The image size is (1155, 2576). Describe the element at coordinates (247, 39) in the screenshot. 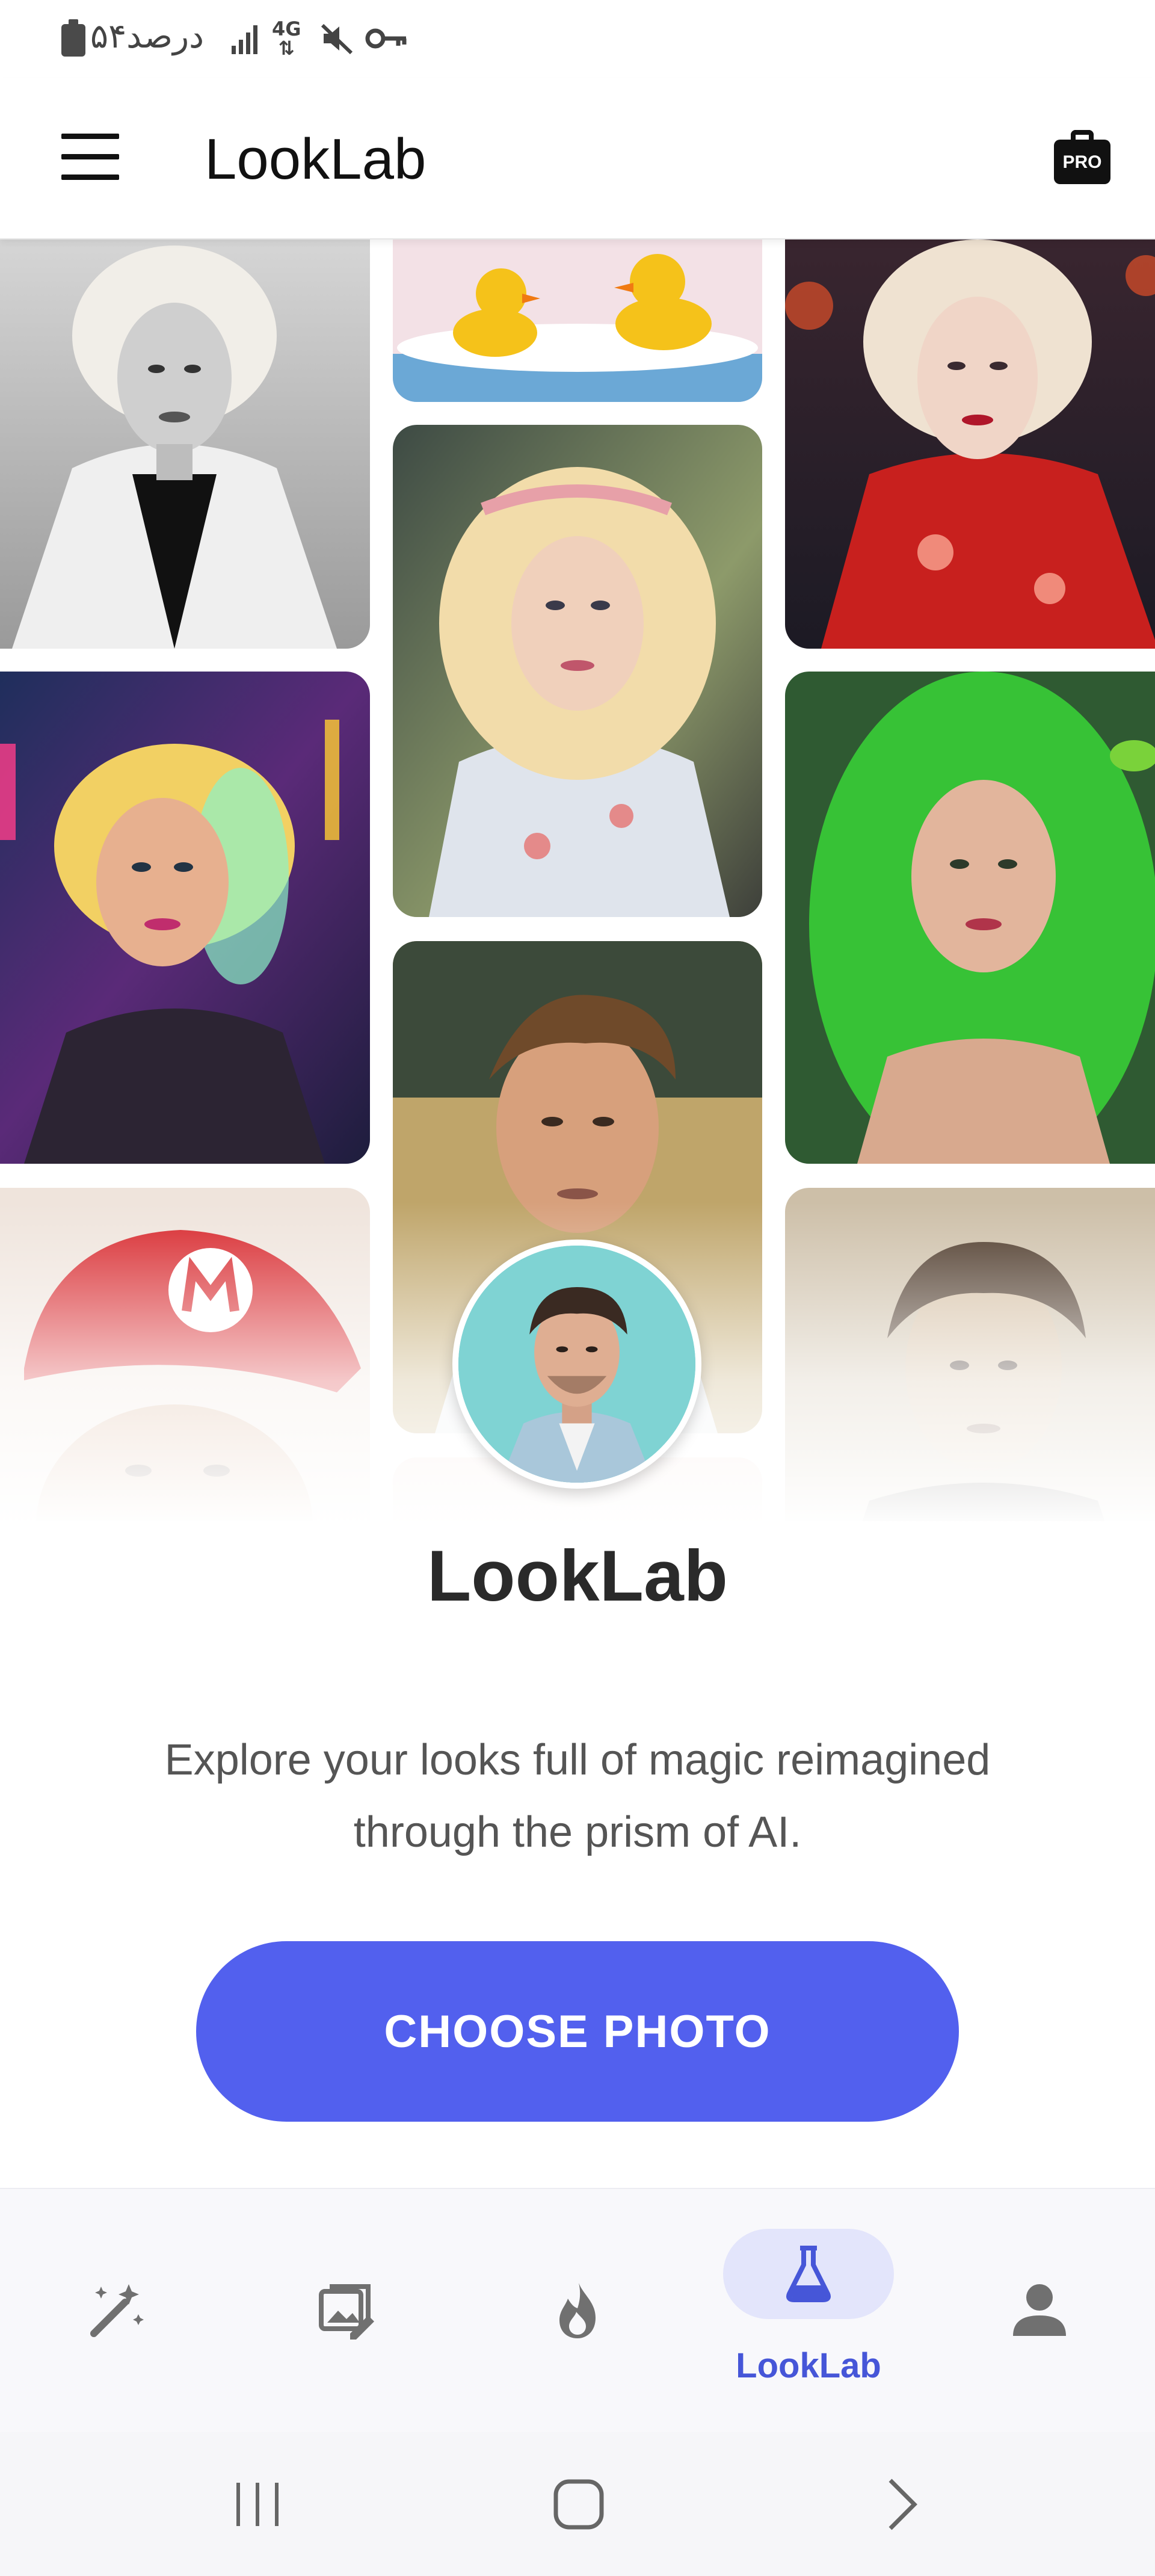

I see `signal-icon` at that location.